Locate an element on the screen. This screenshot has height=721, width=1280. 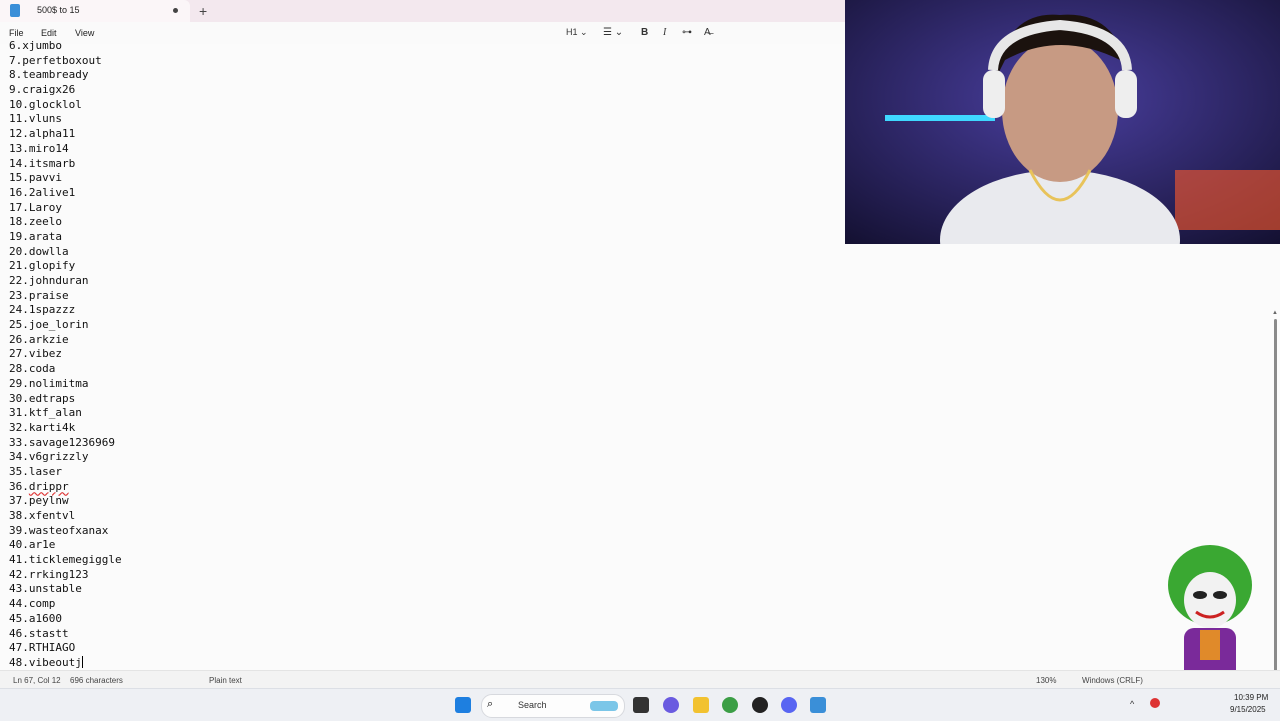
text-line: 23.praise is located at coordinates (65, 296).